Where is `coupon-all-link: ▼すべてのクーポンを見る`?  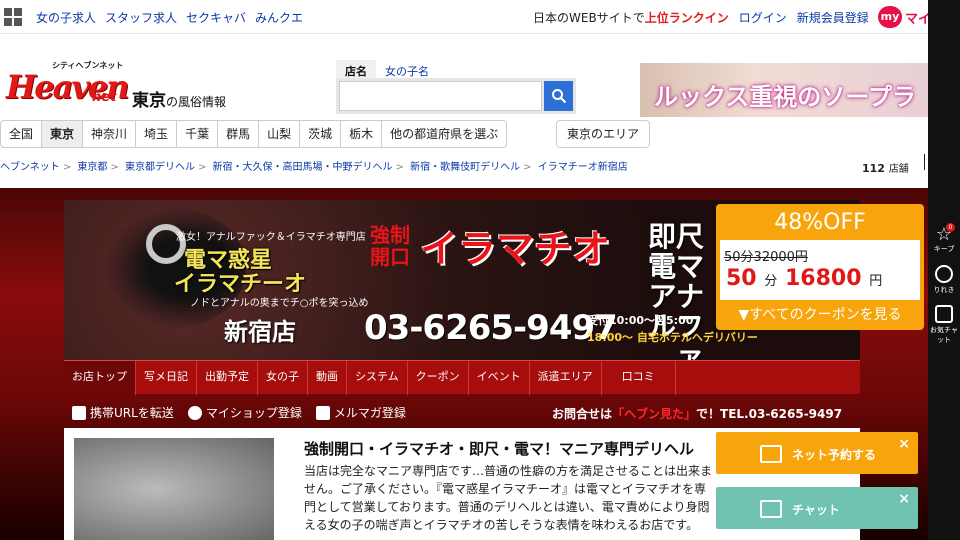
coupon-all-link: ▼すべてのクーポンを見る is located at coordinates (820, 314).